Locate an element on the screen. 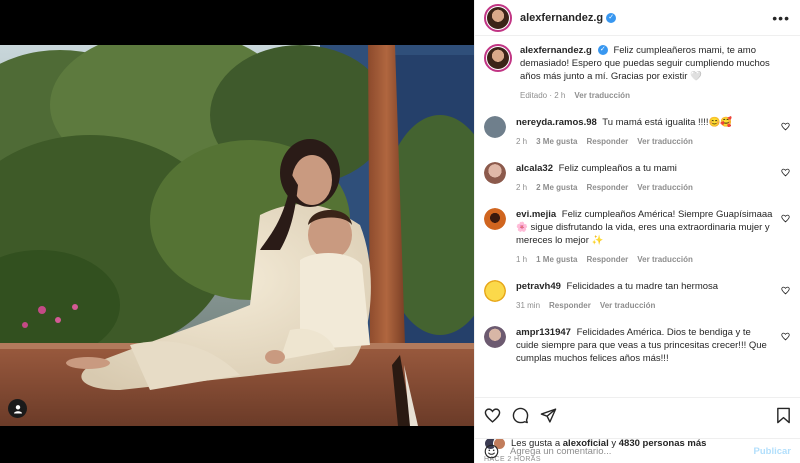 The width and height of the screenshot is (800, 463). send-icon is located at coordinates (548, 415).